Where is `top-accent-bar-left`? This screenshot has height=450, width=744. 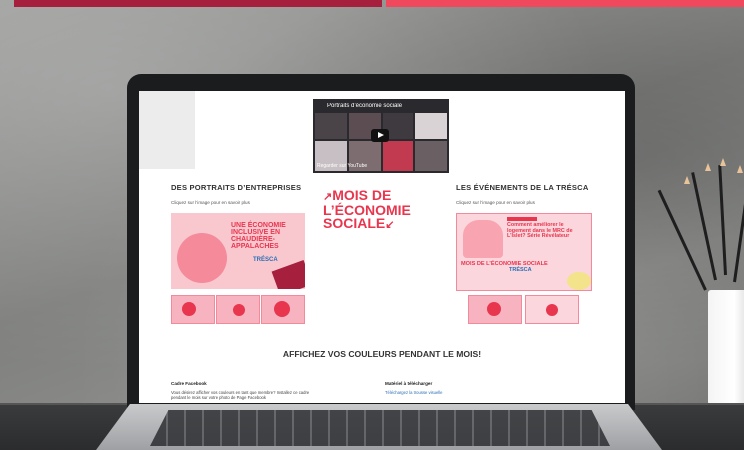
top-accent-bar-left is located at coordinates (198, 3).